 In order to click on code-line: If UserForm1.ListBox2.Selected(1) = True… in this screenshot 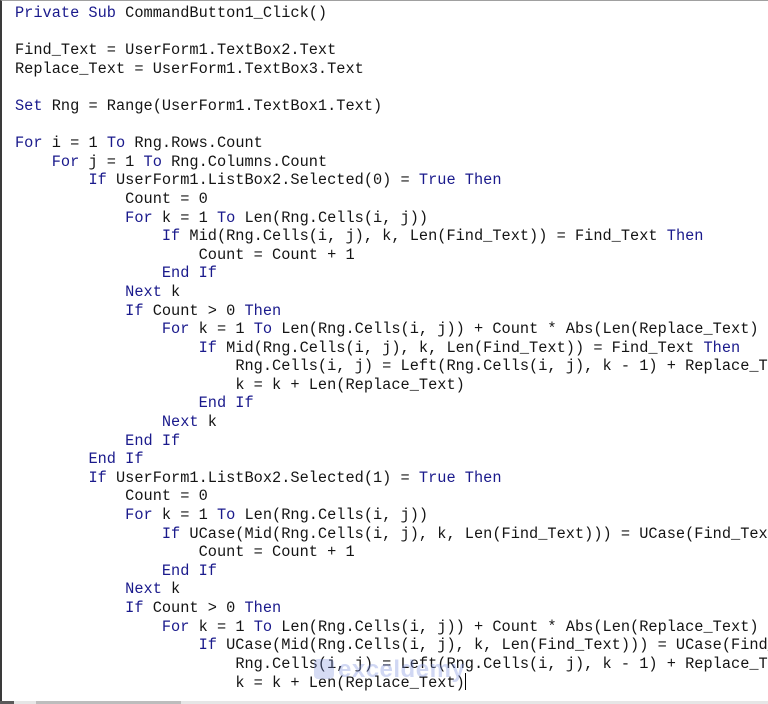, I will do `click(391, 478)`.